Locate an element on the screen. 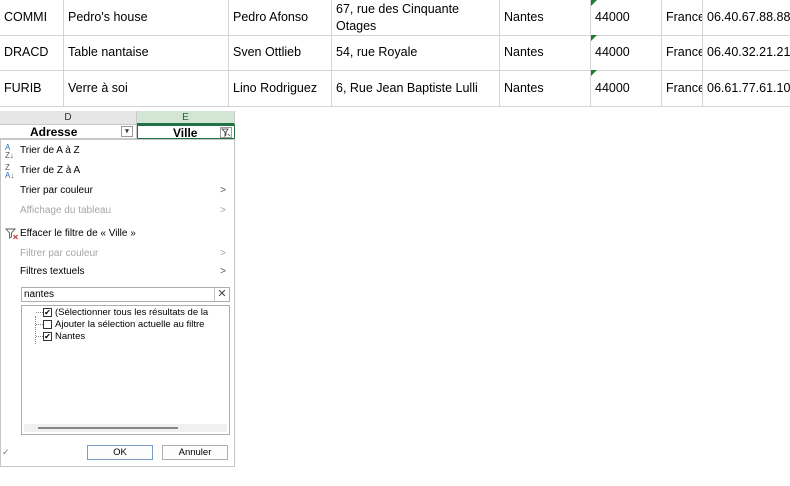 The width and height of the screenshot is (790, 486). header-cell-adresse: Adresse ▾ is located at coordinates (68, 132).